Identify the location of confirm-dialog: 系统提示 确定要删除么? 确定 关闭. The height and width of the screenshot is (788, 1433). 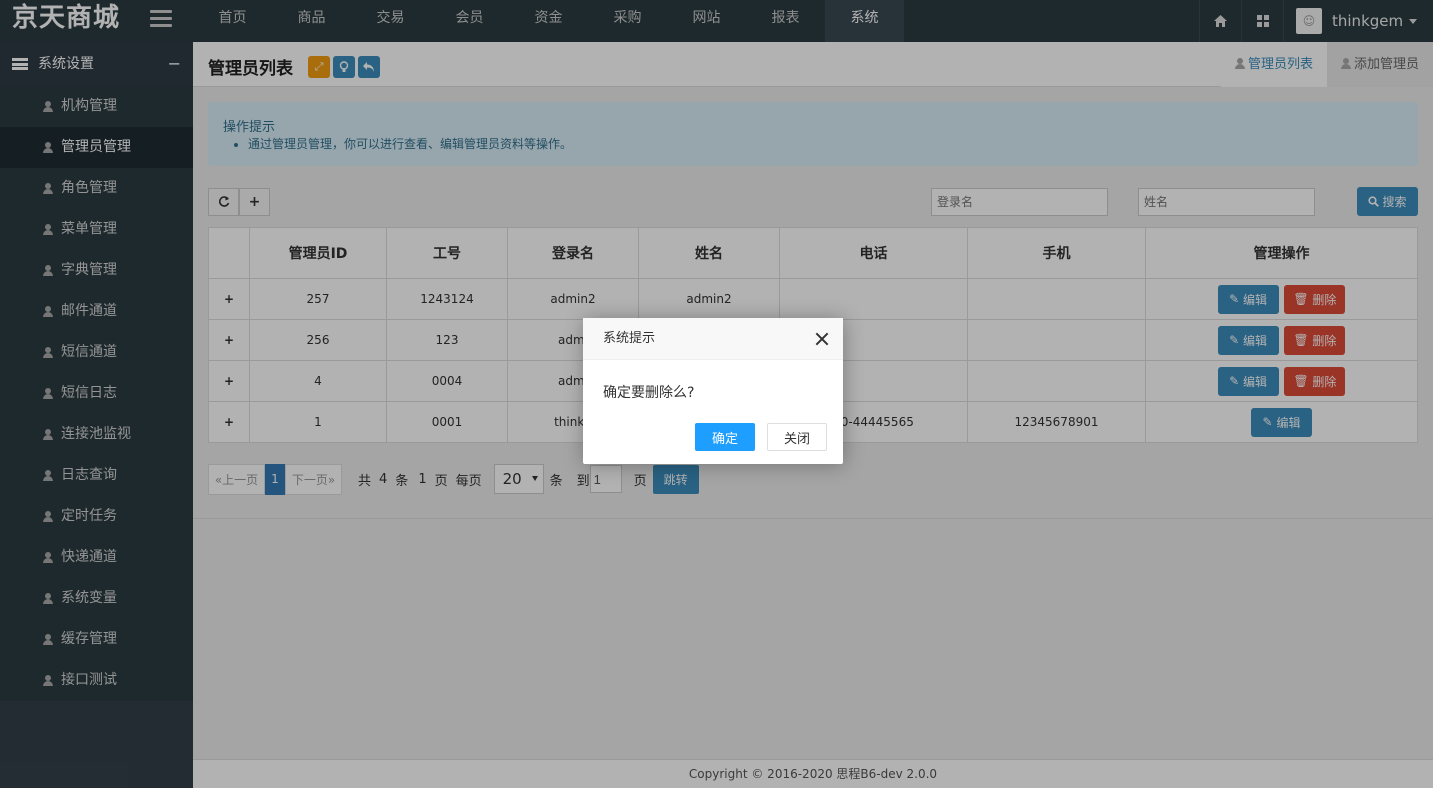
(713, 391).